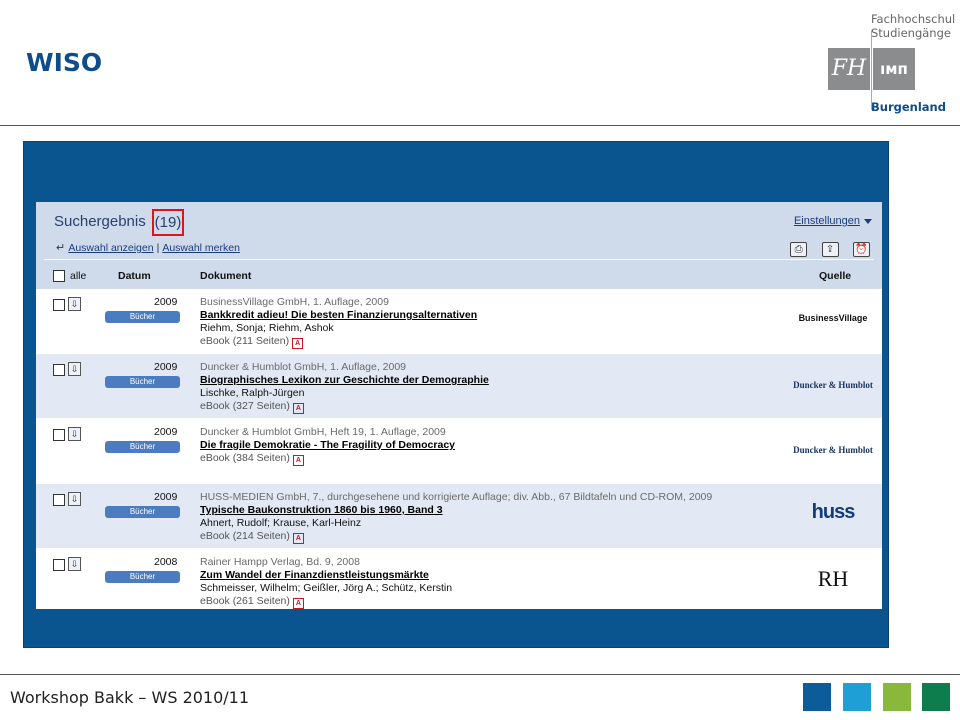 The height and width of the screenshot is (720, 960). What do you see at coordinates (166, 562) in the screenshot?
I see `row-year: 2008` at bounding box center [166, 562].